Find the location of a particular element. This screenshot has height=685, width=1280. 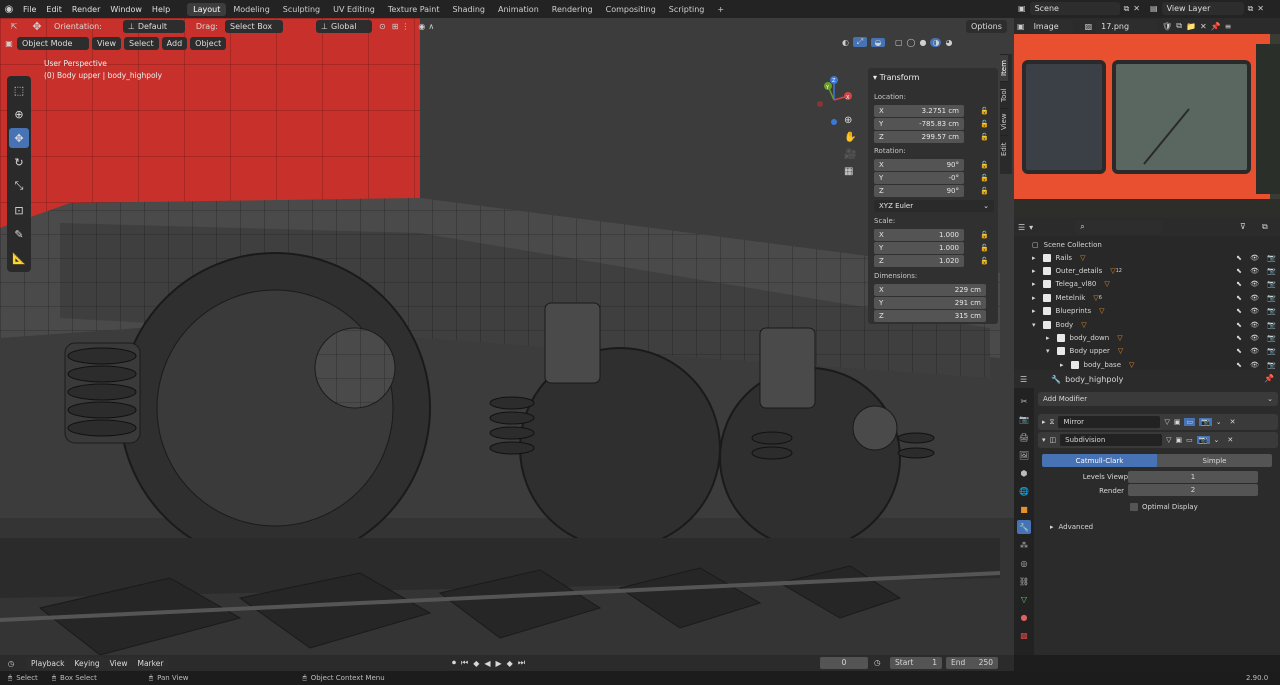

new-image-icon: ⧉ is located at coordinates (1179, 26).